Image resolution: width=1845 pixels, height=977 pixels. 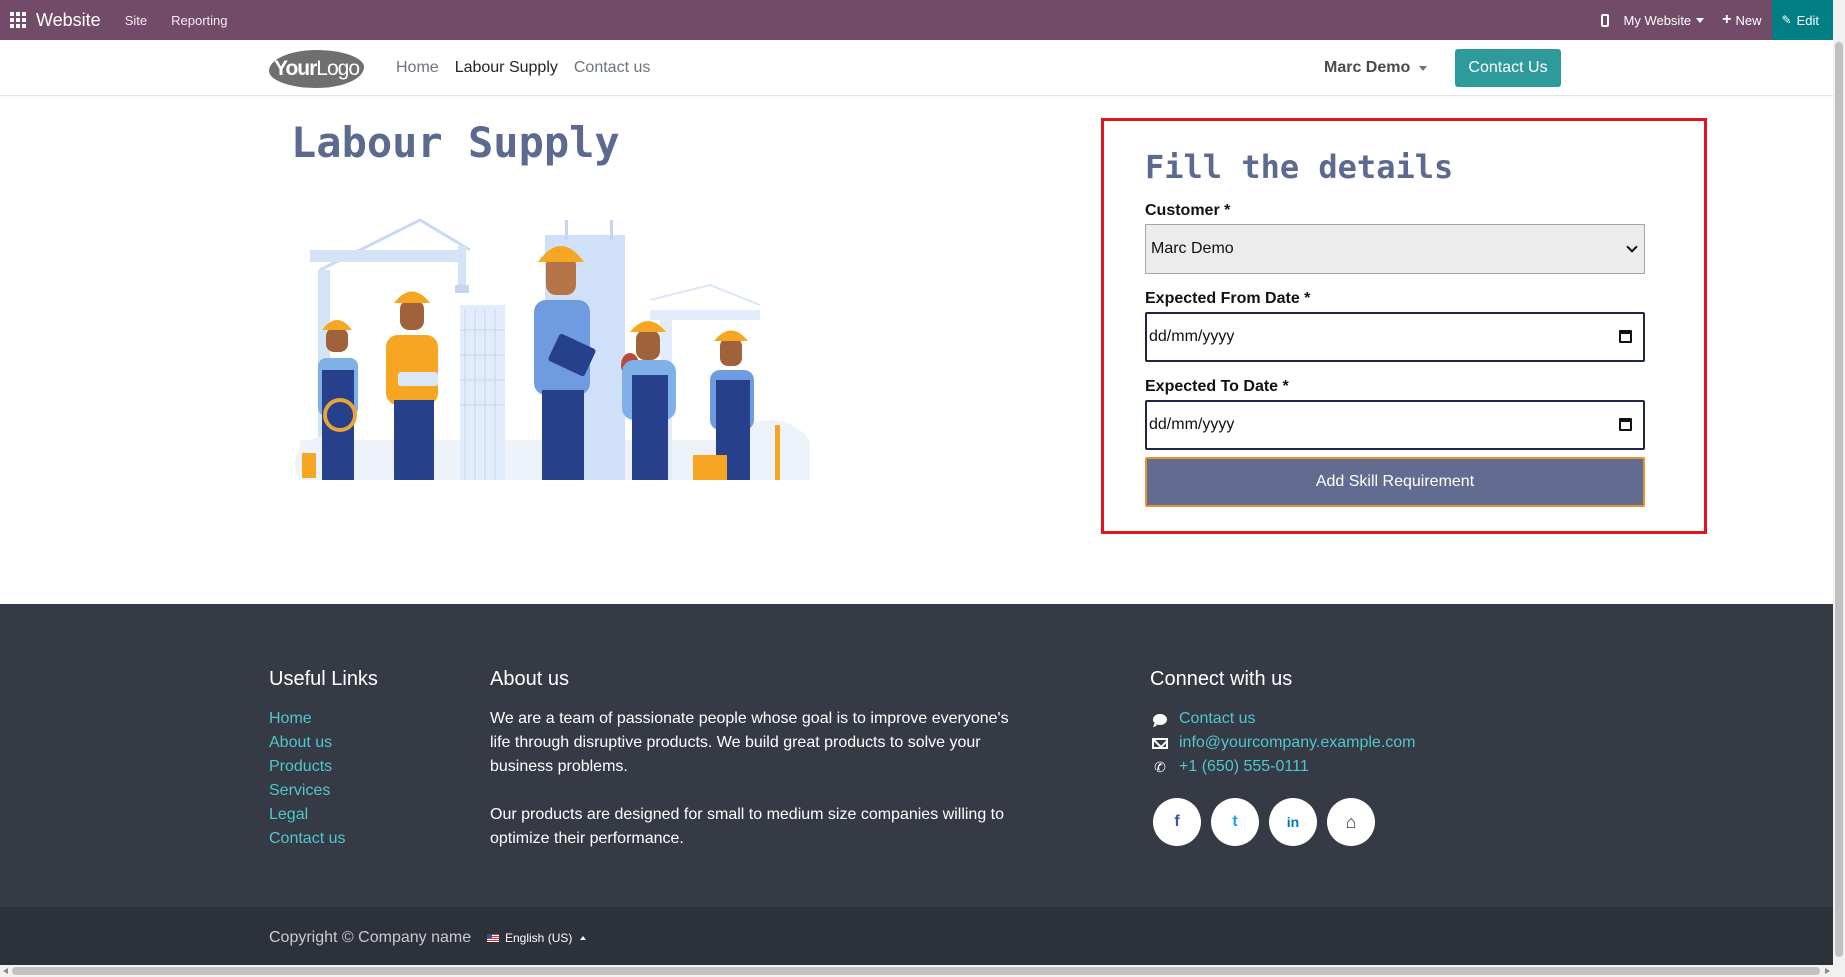 What do you see at coordinates (1192, 336) in the screenshot?
I see `from-date-placeholder: dd/mm/yyyy` at bounding box center [1192, 336].